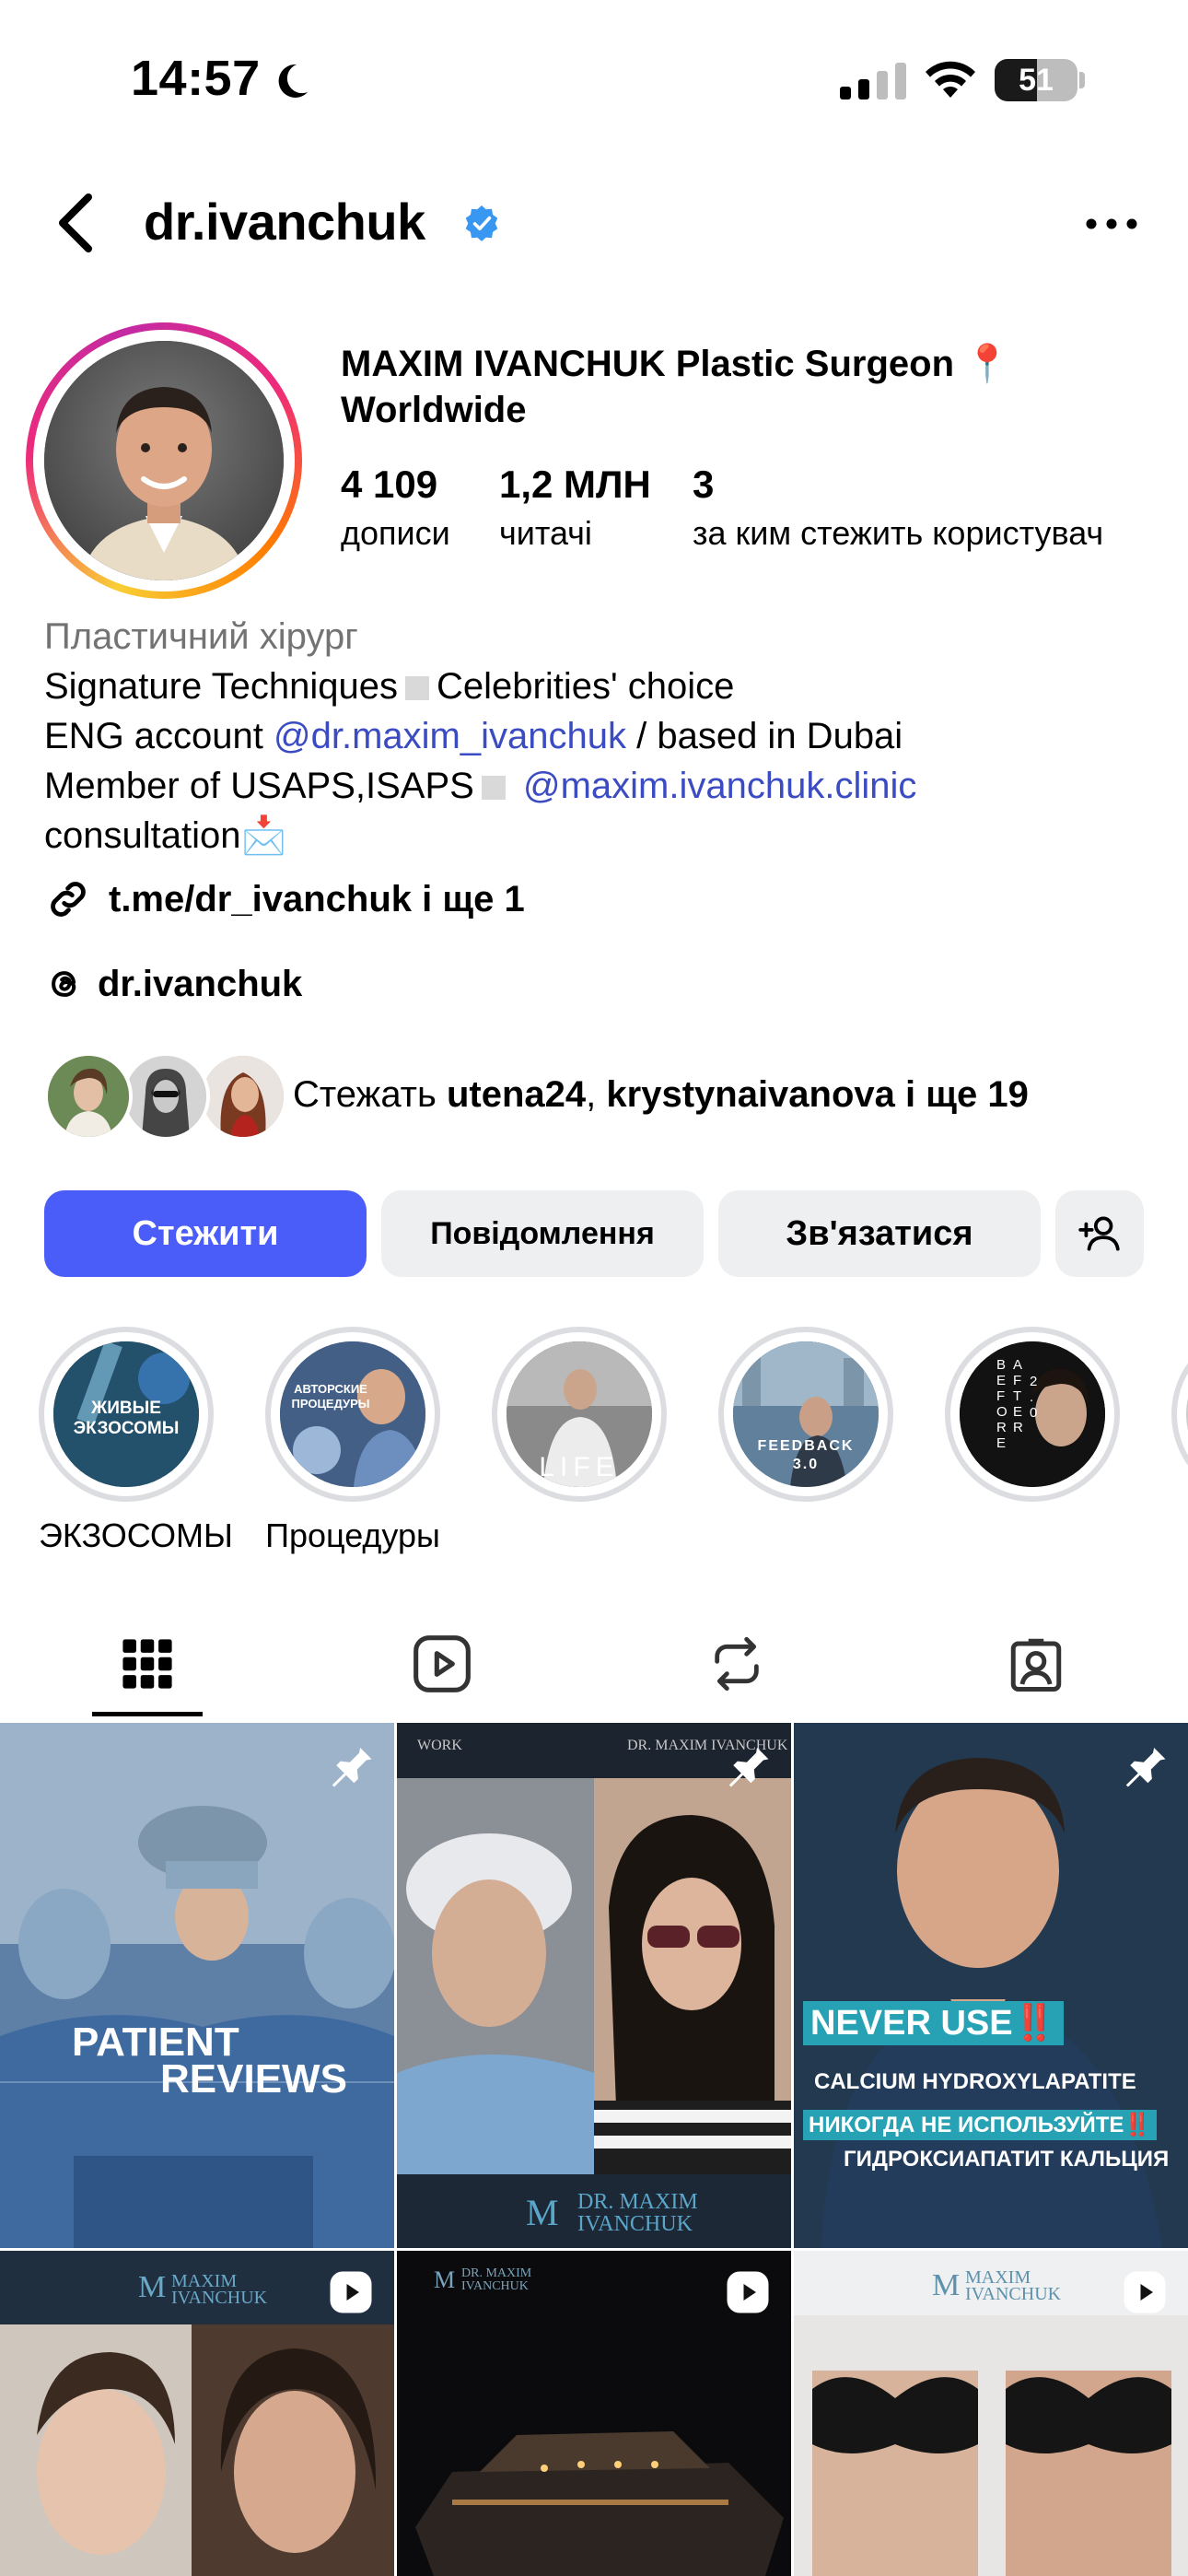 The height and width of the screenshot is (2576, 1188). Describe the element at coordinates (1032, 1421) in the screenshot. I see `highlight-before-after: BEFORE AFTER 2.0` at that location.